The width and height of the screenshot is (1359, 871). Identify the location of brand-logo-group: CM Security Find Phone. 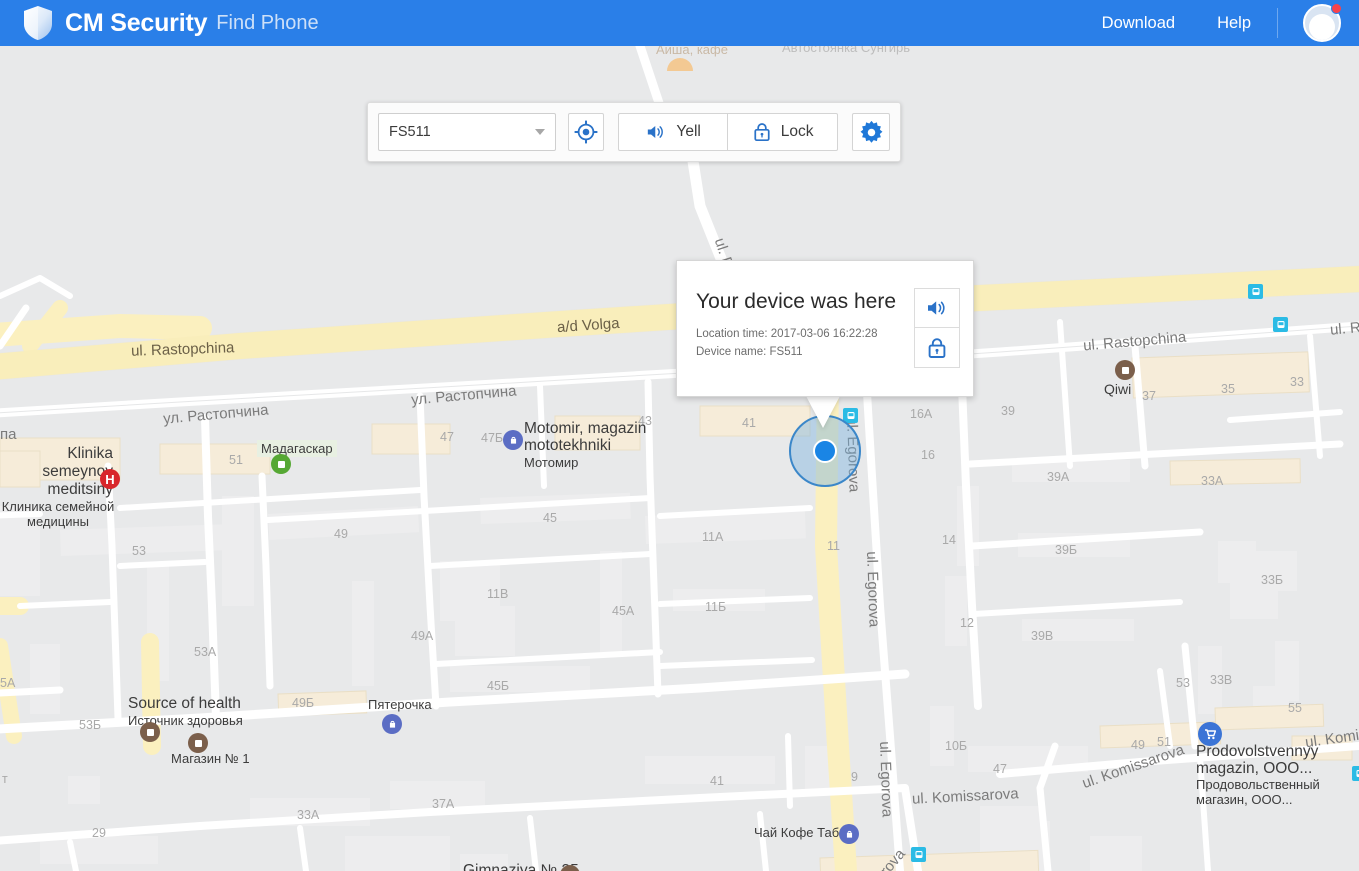
(170, 23).